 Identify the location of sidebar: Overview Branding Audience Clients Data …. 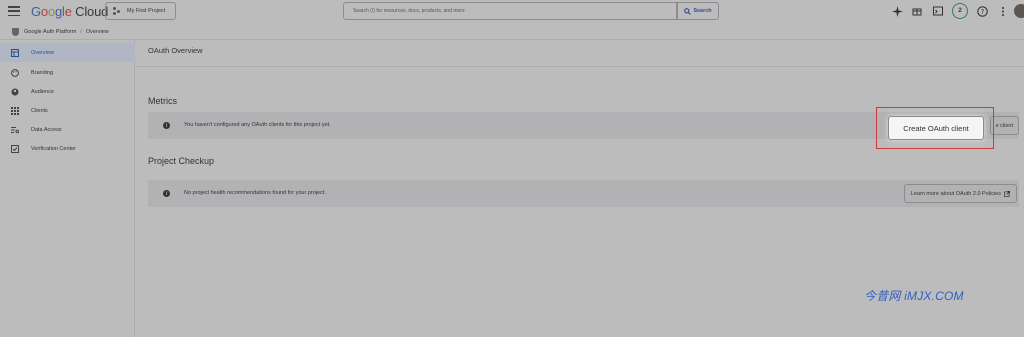
(67, 188).